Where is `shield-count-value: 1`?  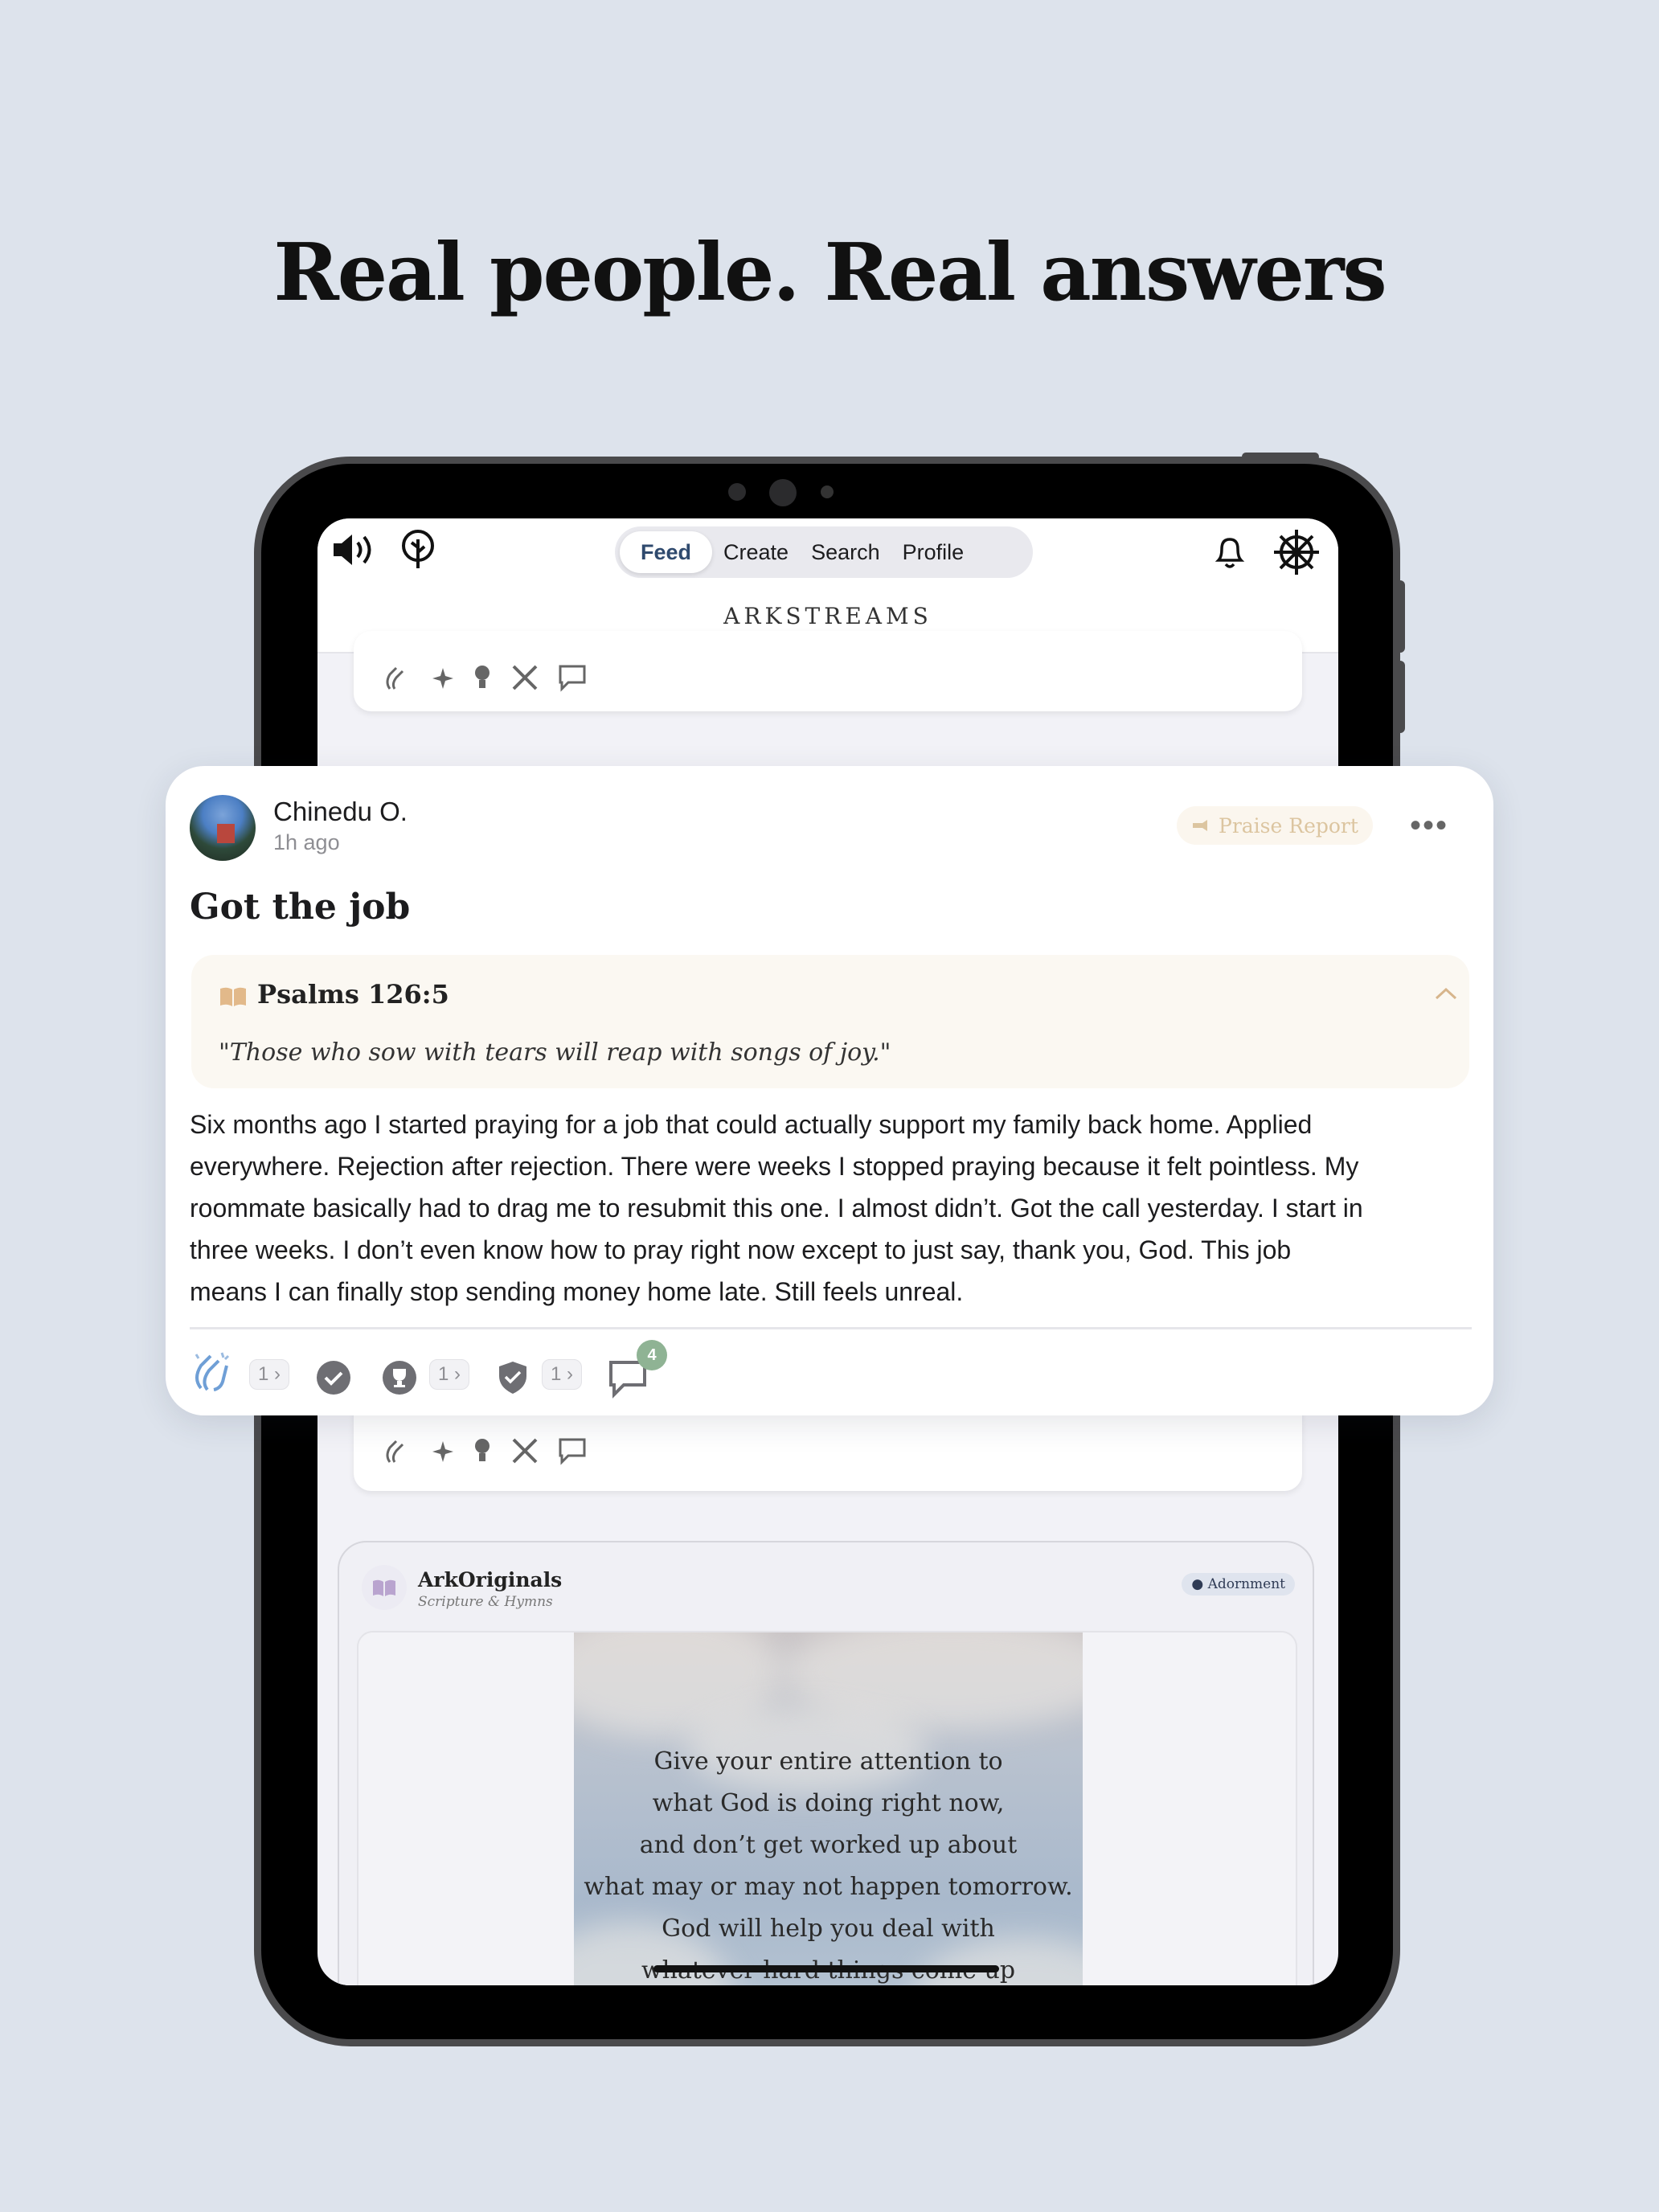 shield-count-value: 1 is located at coordinates (556, 1374).